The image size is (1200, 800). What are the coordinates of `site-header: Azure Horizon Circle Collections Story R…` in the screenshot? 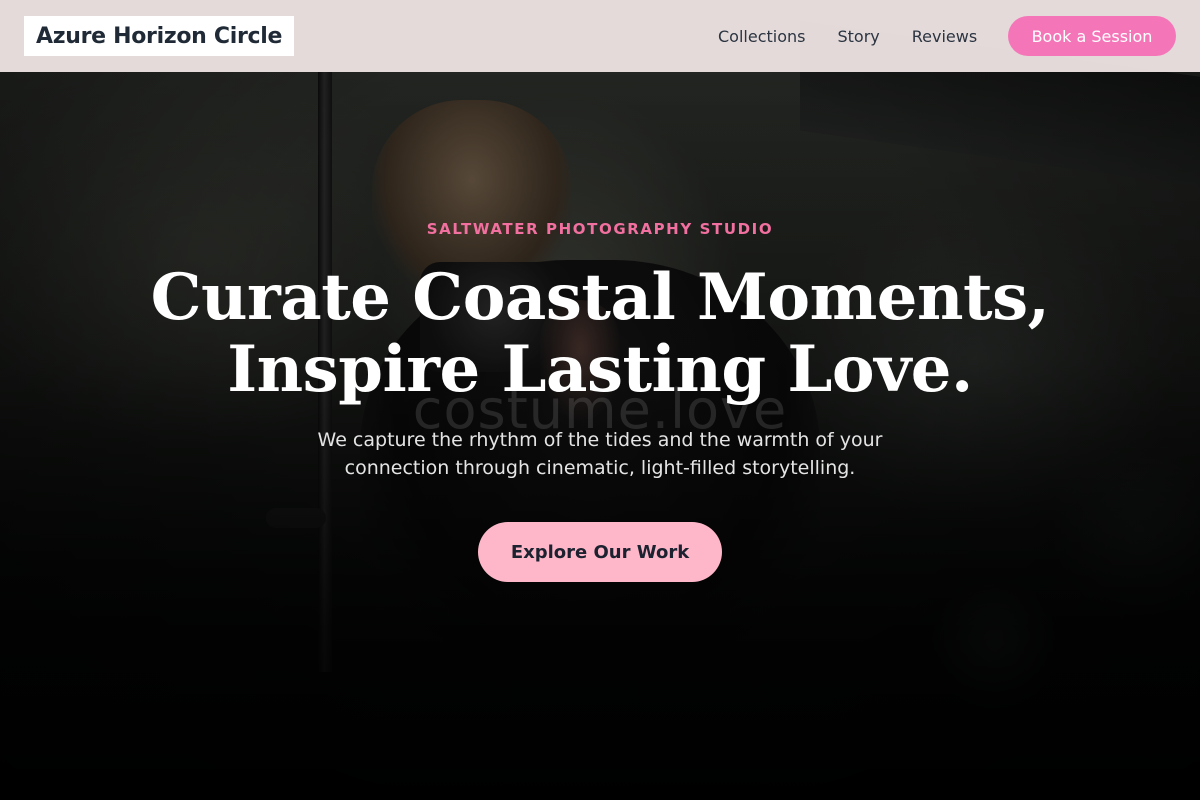 It's located at (600, 36).